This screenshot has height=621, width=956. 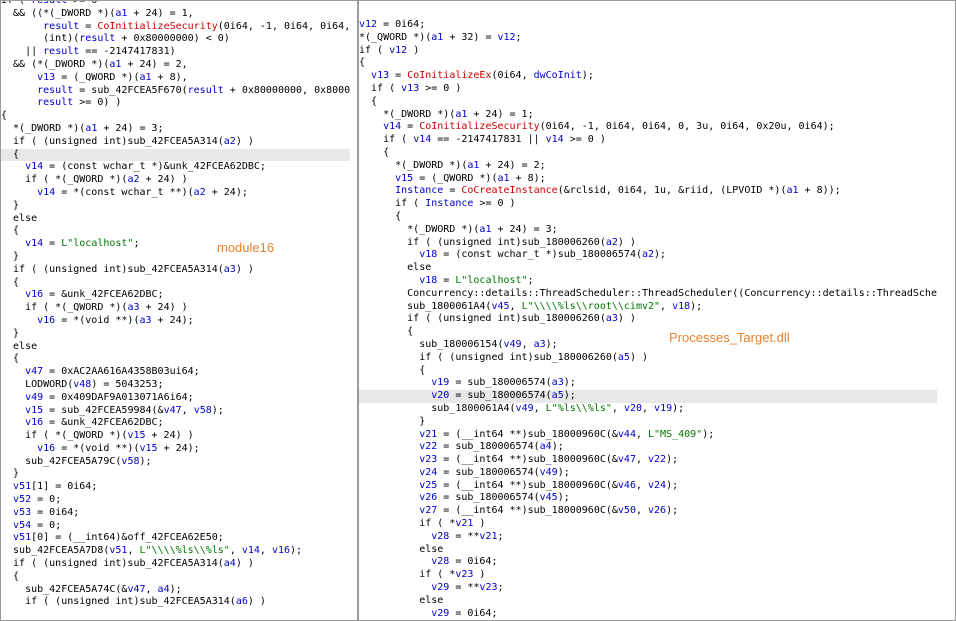 I want to click on right-code-line: v26 = sub_180006574(v45);, so click(x=494, y=498).